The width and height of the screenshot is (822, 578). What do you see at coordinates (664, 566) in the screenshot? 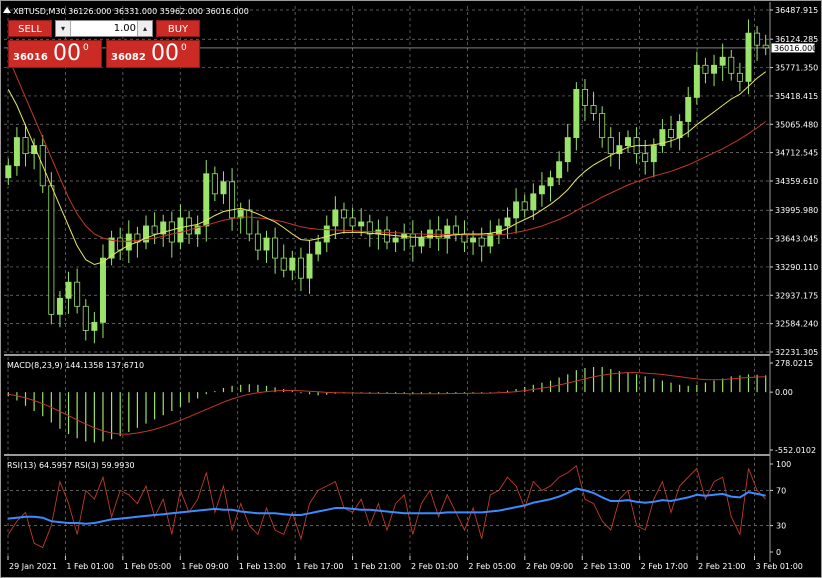
I see `time-axis-label: 2 Feb 17:00` at bounding box center [664, 566].